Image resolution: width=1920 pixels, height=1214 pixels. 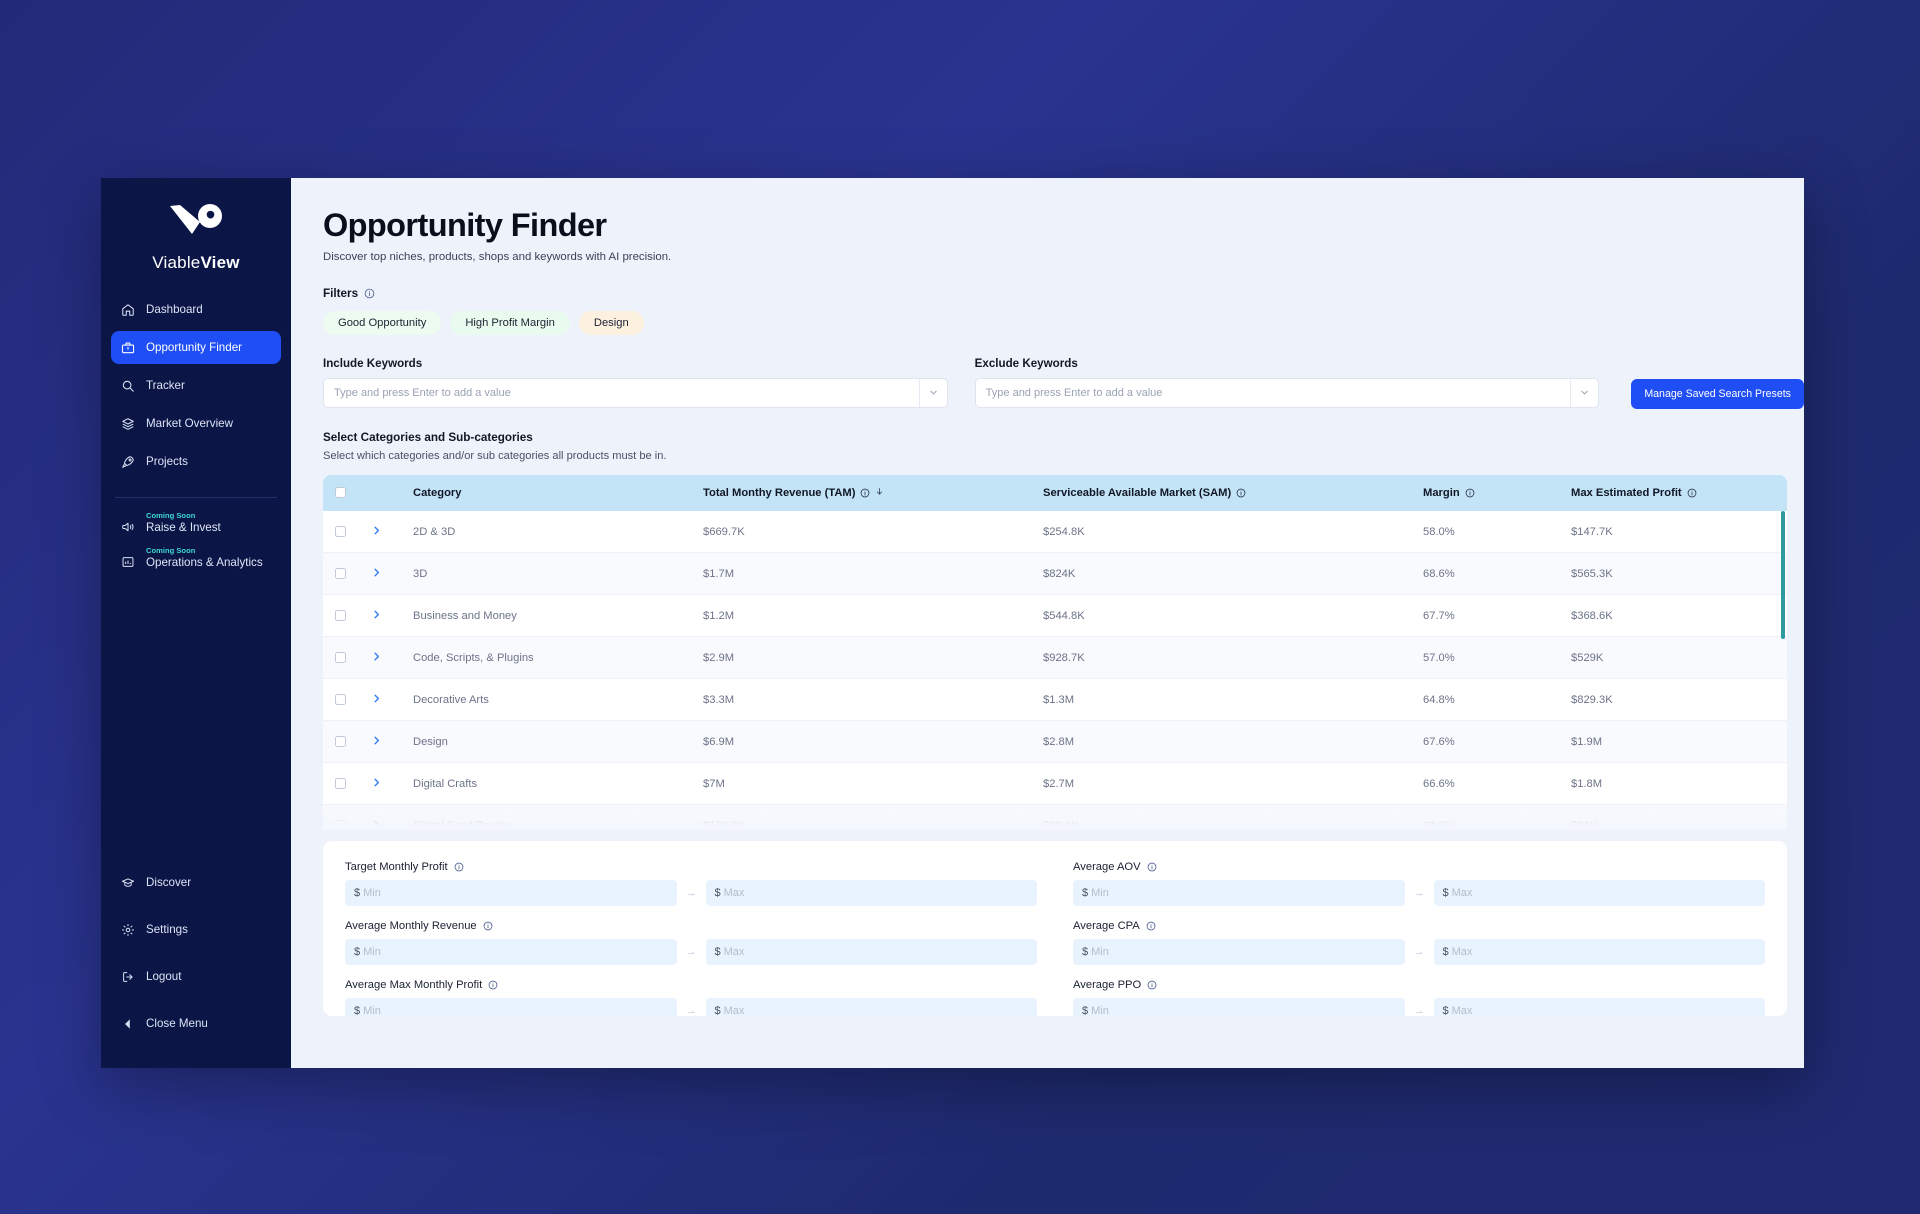 I want to click on table-row: Design $6.9M $2.8M 67.6% $1.9M, so click(x=1055, y=742).